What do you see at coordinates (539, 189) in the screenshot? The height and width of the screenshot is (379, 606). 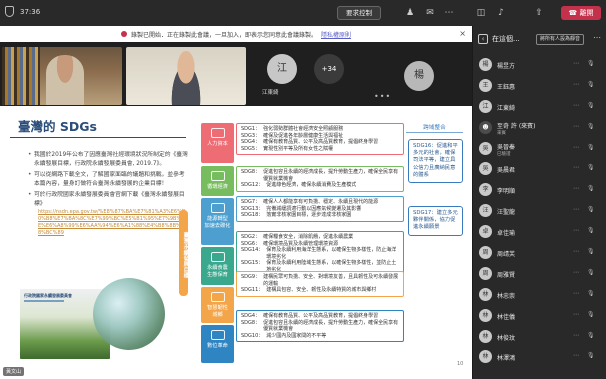 I see `participant-item: 李李明順 ⋯ 🎙` at bounding box center [539, 189].